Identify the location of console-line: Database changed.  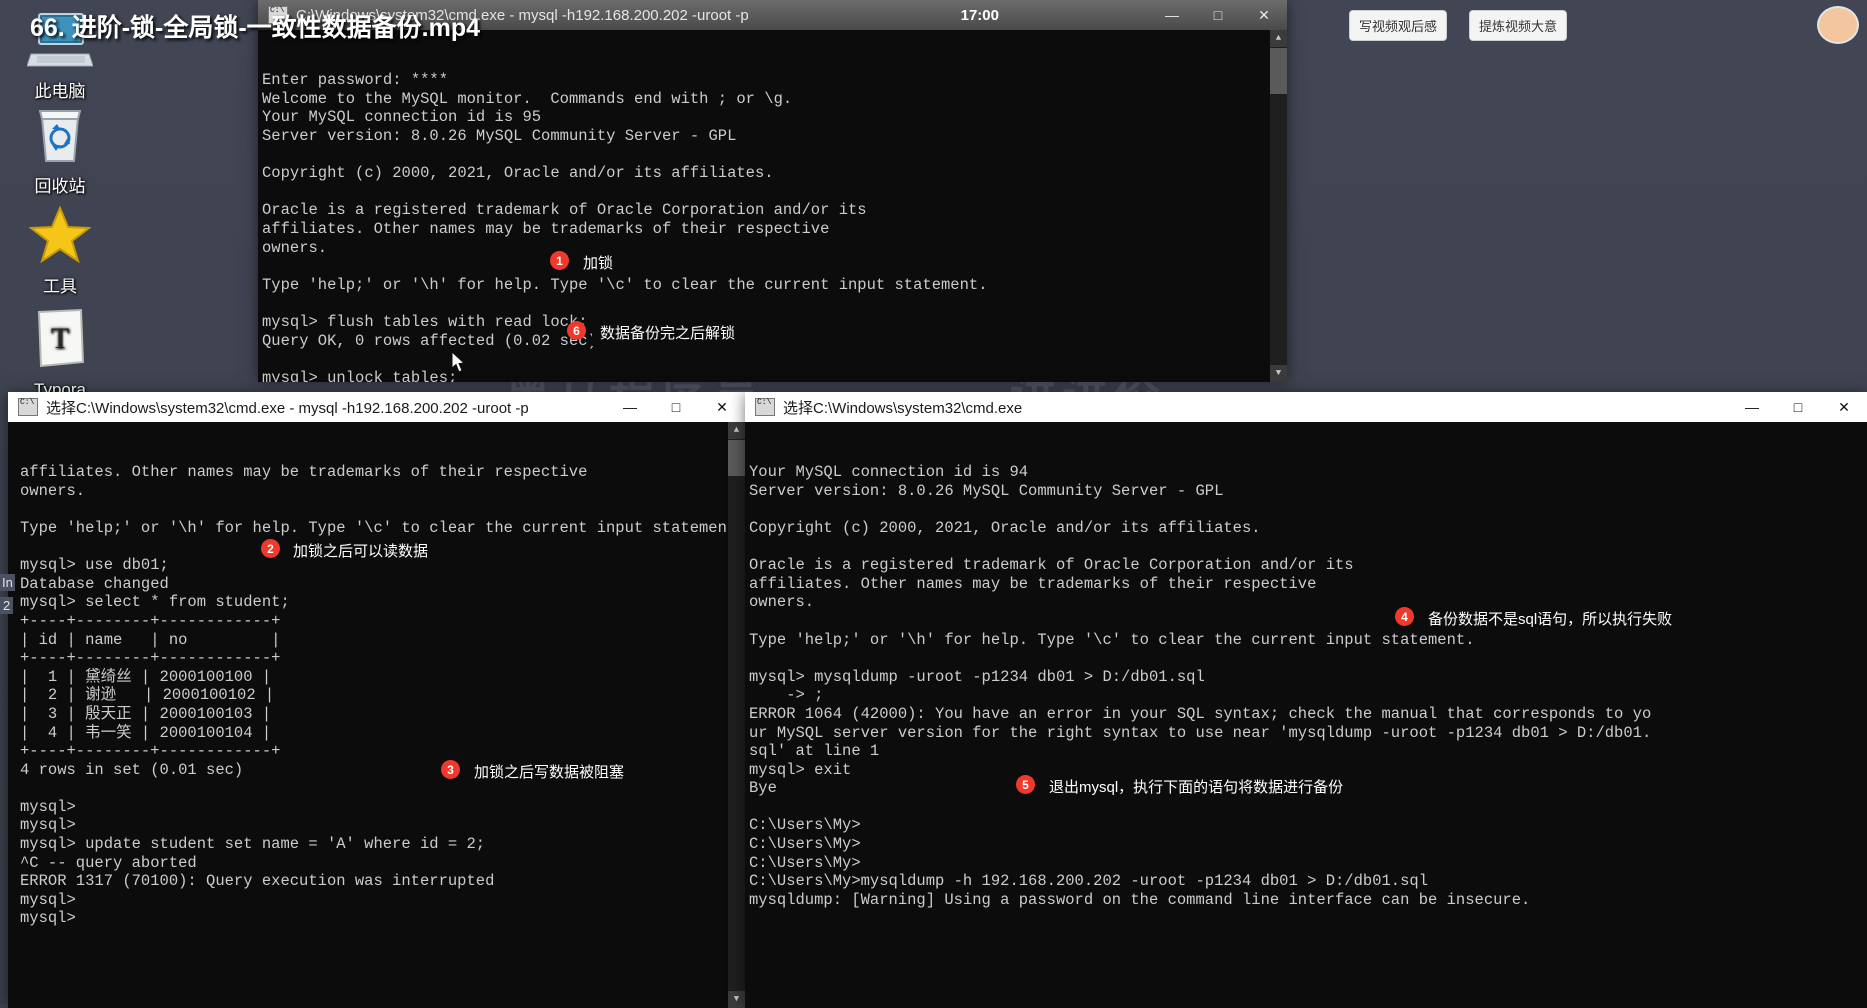
(94, 583).